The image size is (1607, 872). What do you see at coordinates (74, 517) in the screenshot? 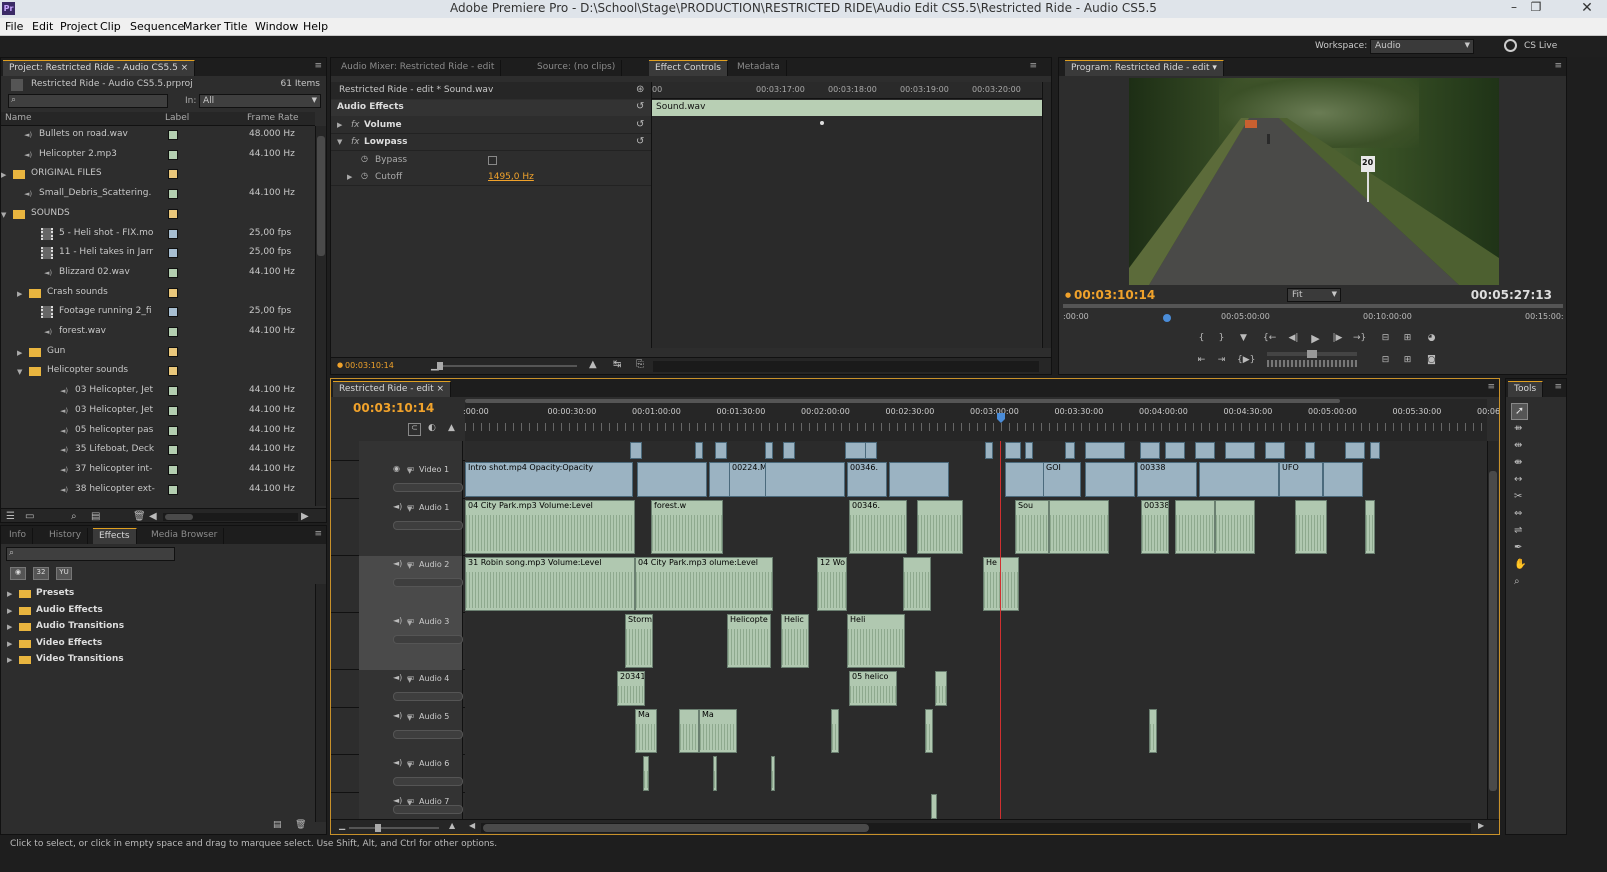
I see `find-icon: ⌕` at bounding box center [74, 517].